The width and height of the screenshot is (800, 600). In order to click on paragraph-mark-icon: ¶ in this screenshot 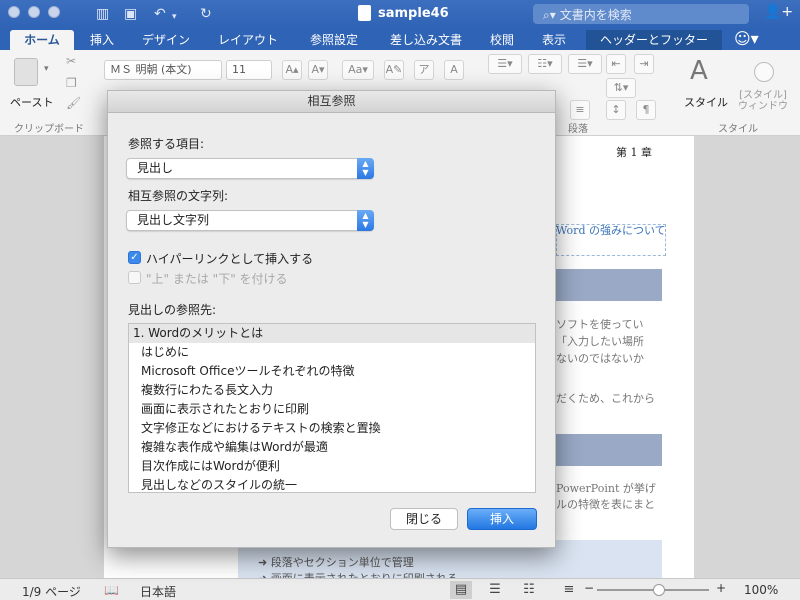, I will do `click(646, 110)`.